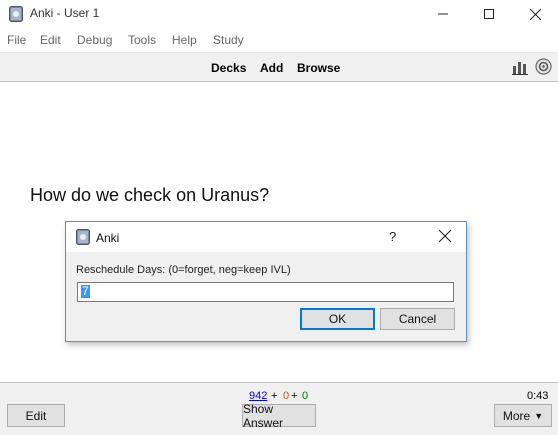 This screenshot has width=558, height=435. I want to click on main-toolbar: Decks Add Browse, so click(279, 67).